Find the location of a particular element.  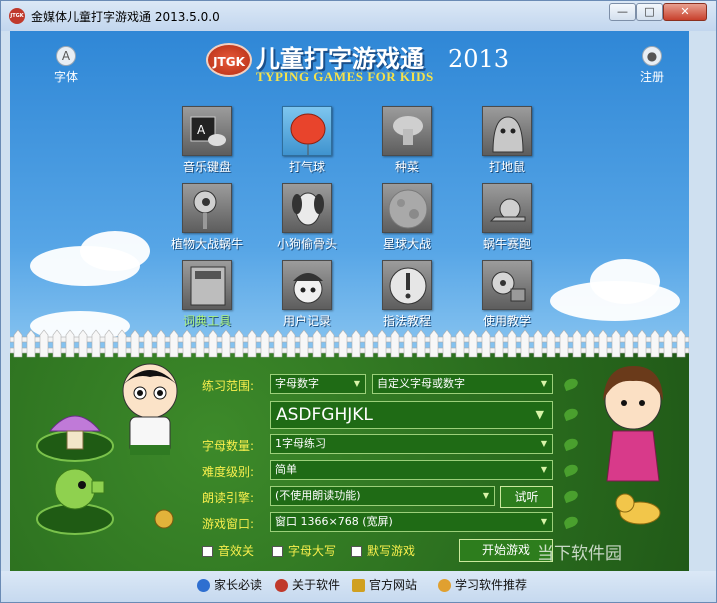

keyboard-icon: A is located at coordinates (207, 131).